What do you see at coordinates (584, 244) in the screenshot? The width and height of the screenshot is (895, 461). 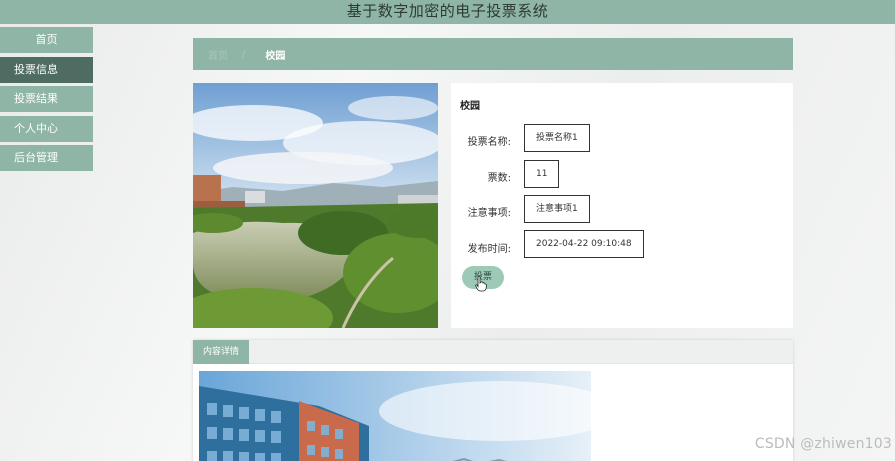 I see `publish-time-value: 2022-04-22 09:10:48` at bounding box center [584, 244].